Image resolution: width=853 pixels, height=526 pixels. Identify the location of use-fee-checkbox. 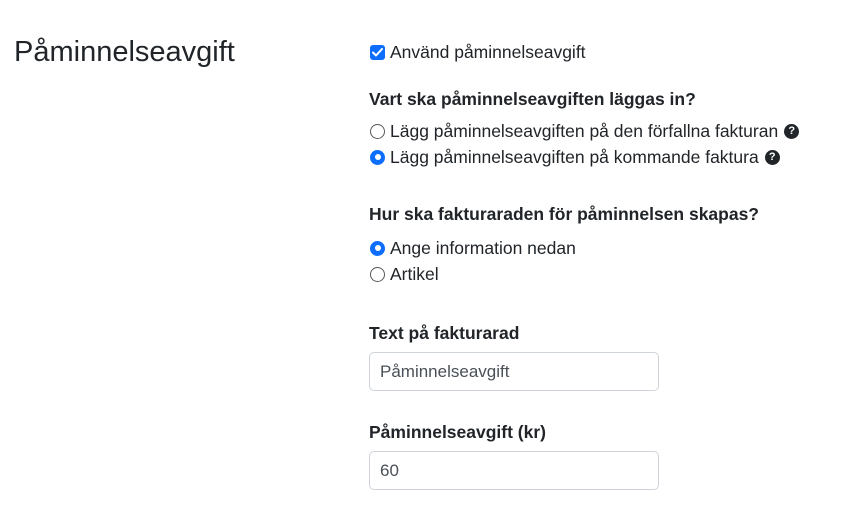
(377, 52).